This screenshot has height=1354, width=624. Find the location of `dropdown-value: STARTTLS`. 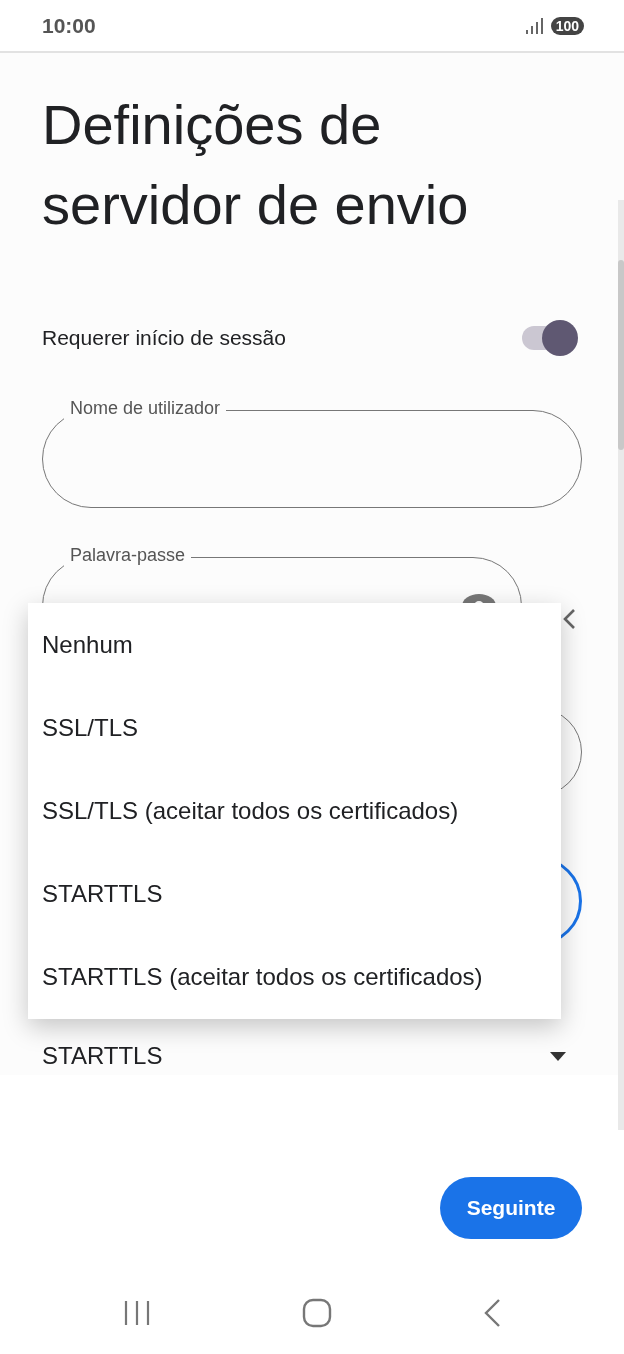

dropdown-value: STARTTLS is located at coordinates (102, 1056).